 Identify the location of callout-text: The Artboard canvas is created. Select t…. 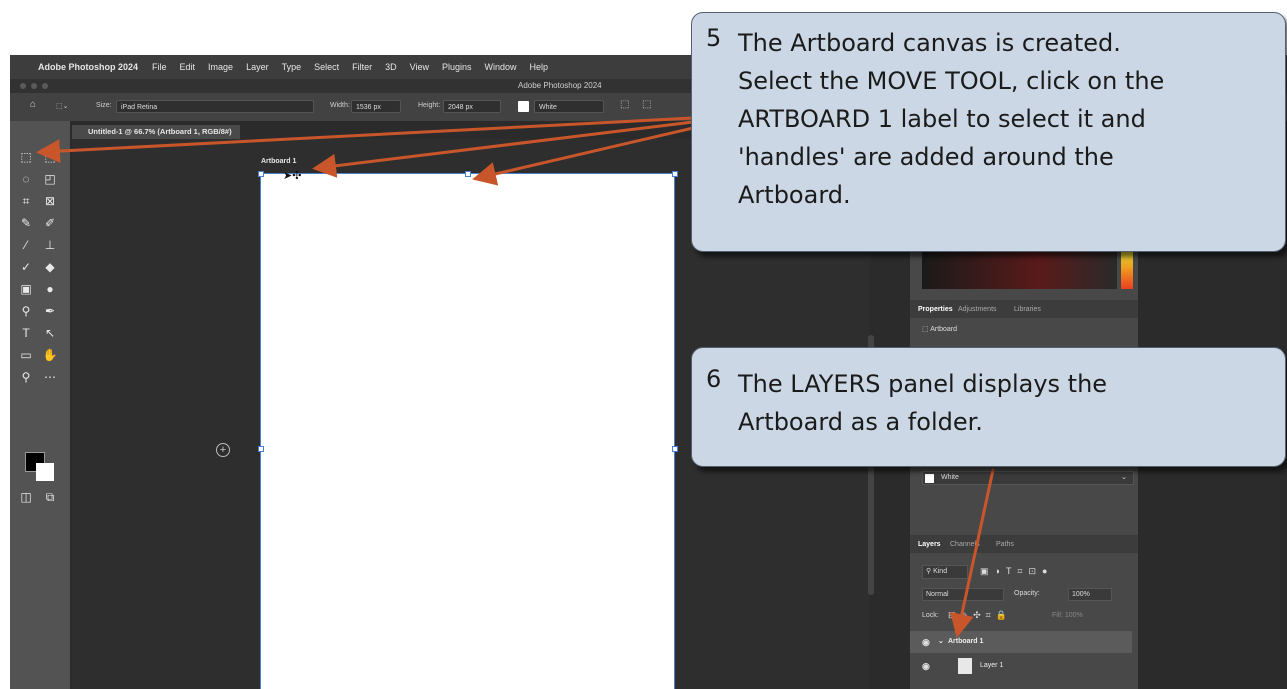
(951, 119).